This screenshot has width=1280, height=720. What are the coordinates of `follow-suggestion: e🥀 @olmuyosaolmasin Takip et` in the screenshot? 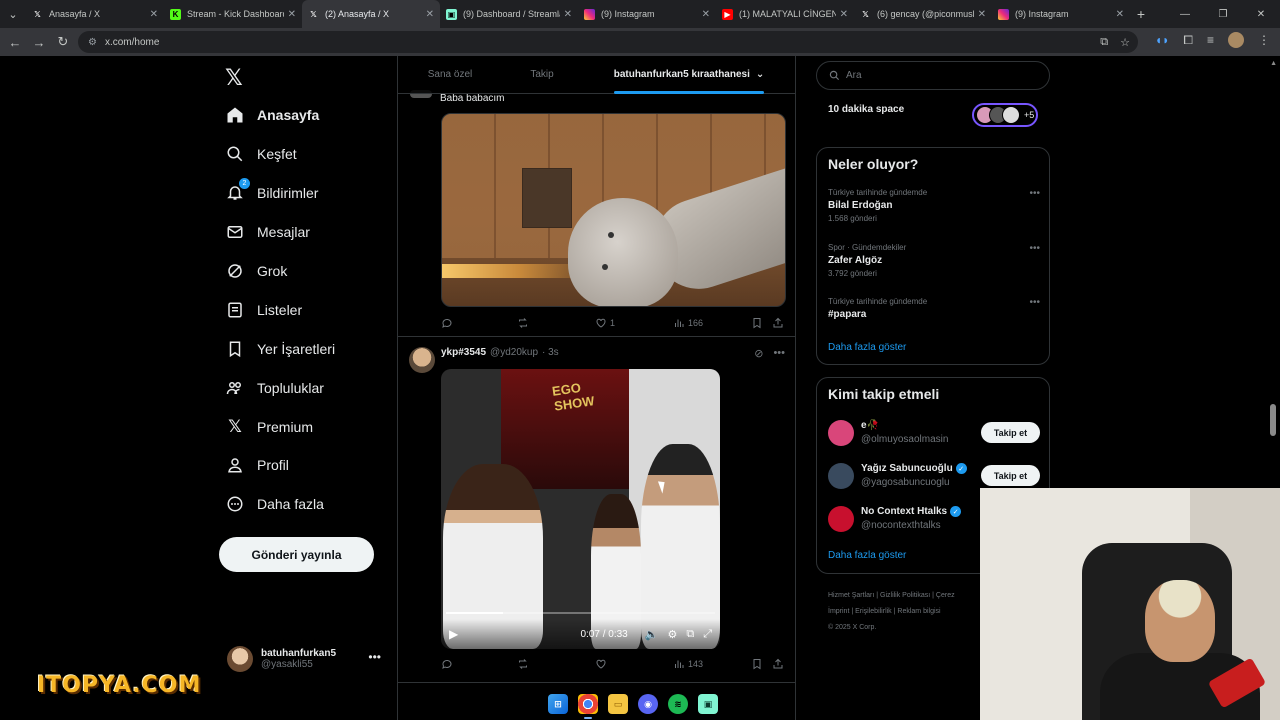 It's located at (934, 435).